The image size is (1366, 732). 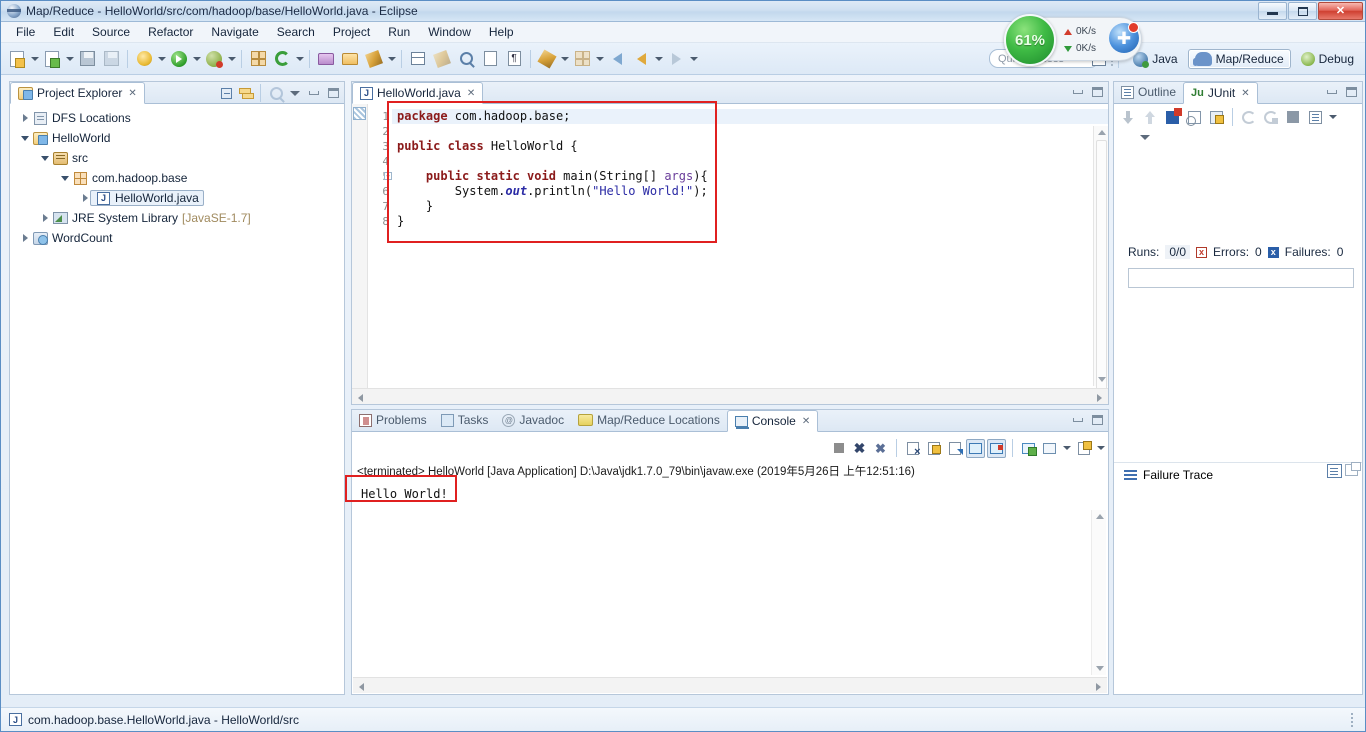 I want to click on open-console-dropdown-icon, so click(x=1100, y=448).